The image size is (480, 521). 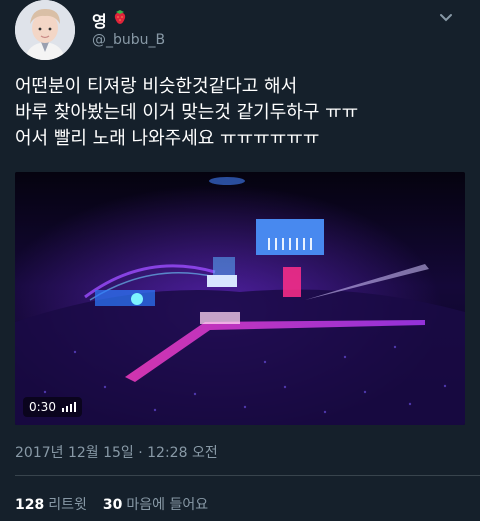 What do you see at coordinates (99, 20) in the screenshot?
I see `display-name: 영` at bounding box center [99, 20].